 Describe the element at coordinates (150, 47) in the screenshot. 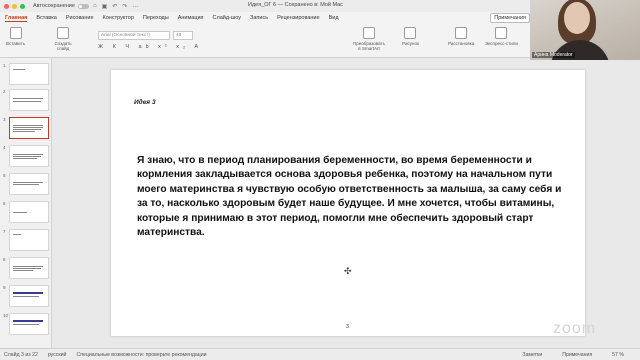

I see `format-buttons: Ж К Ч ab x² x₂ A` at that location.